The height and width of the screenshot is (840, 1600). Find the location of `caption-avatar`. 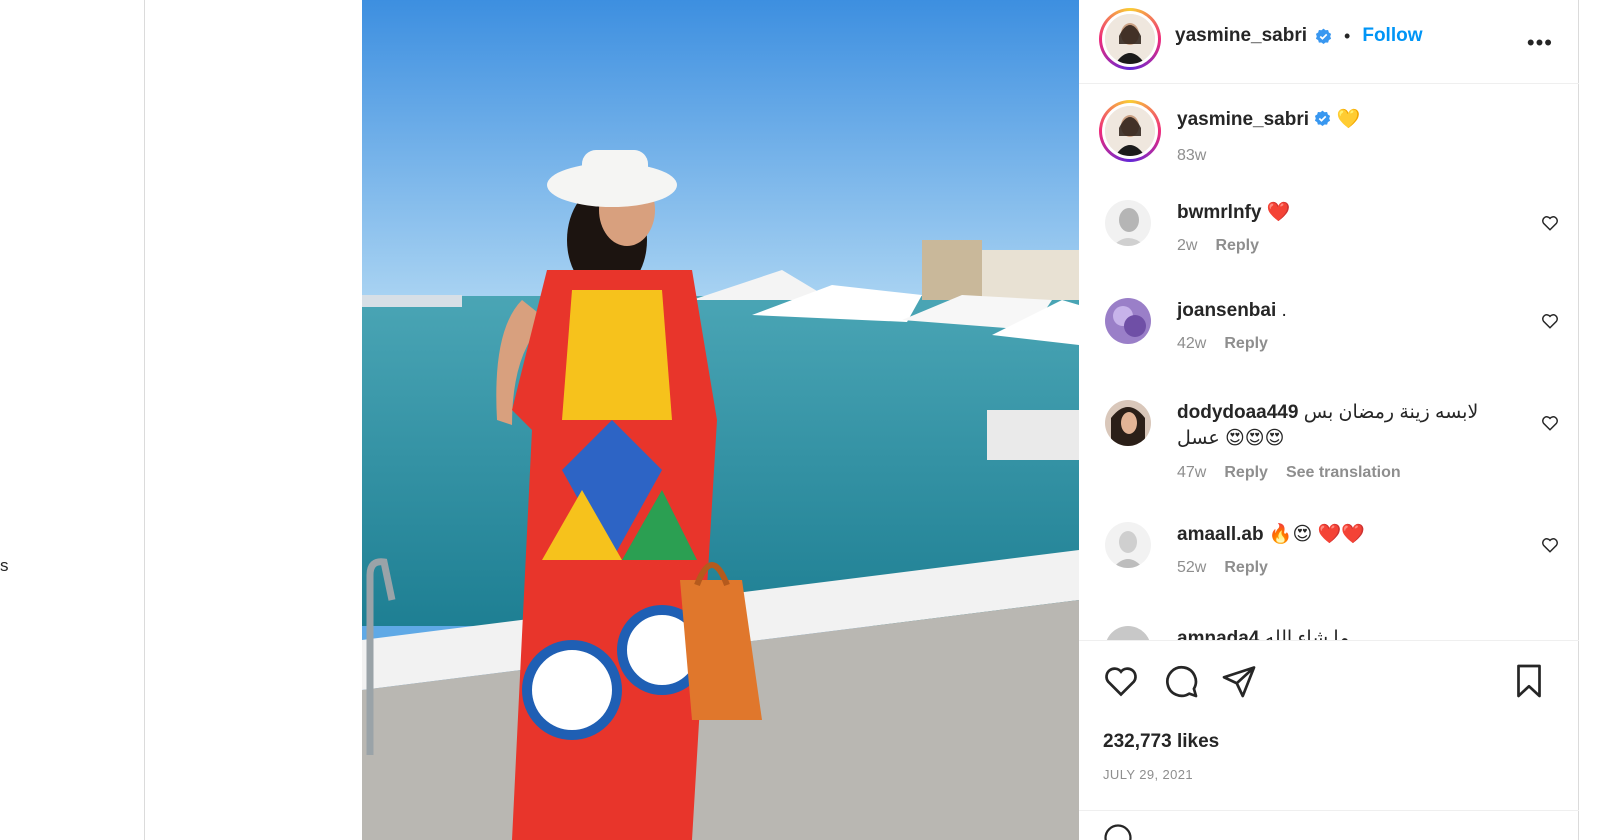

caption-avatar is located at coordinates (1130, 131).